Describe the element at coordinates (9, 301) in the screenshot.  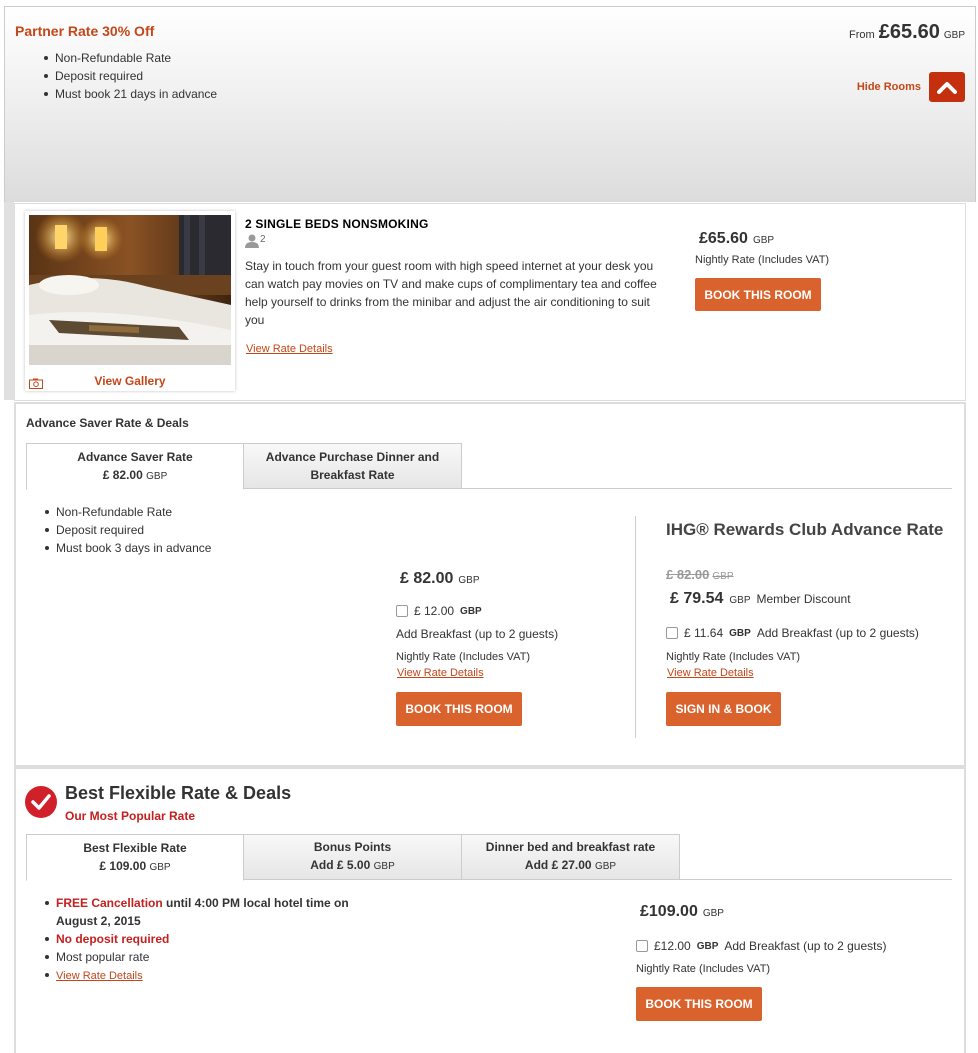
I see `panel-edge` at that location.